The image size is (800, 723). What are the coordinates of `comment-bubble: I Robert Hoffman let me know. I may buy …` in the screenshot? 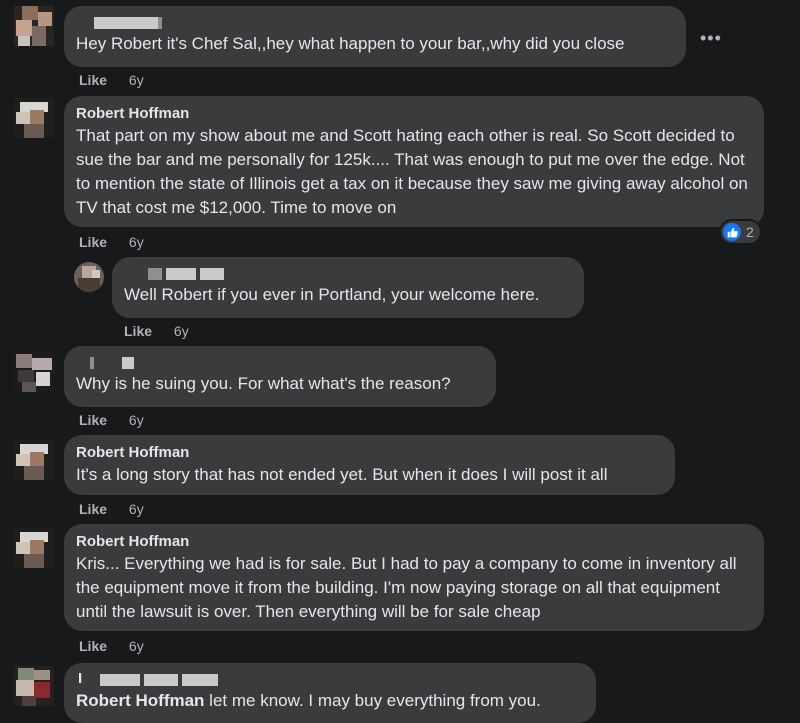 It's located at (330, 693).